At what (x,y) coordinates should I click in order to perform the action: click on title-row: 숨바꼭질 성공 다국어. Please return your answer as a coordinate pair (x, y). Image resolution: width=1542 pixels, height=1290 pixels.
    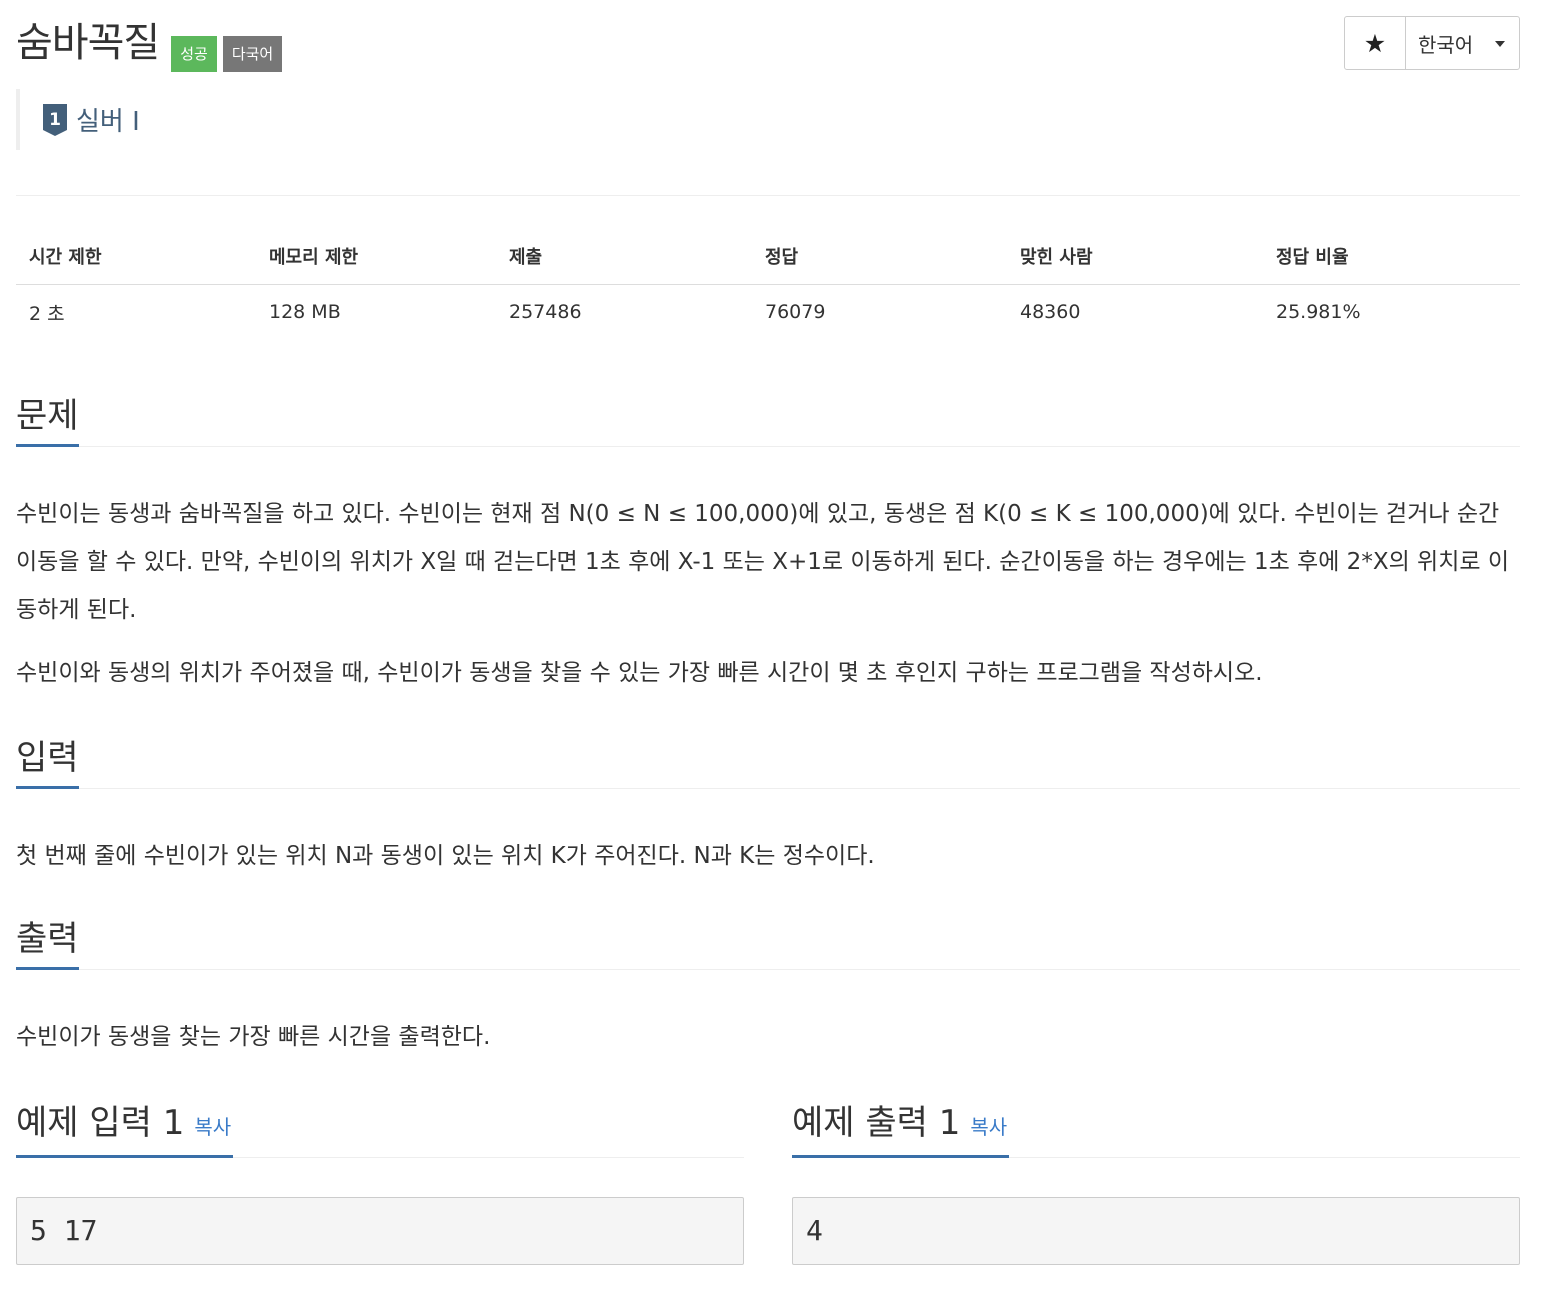
    Looking at the image, I should click on (149, 43).